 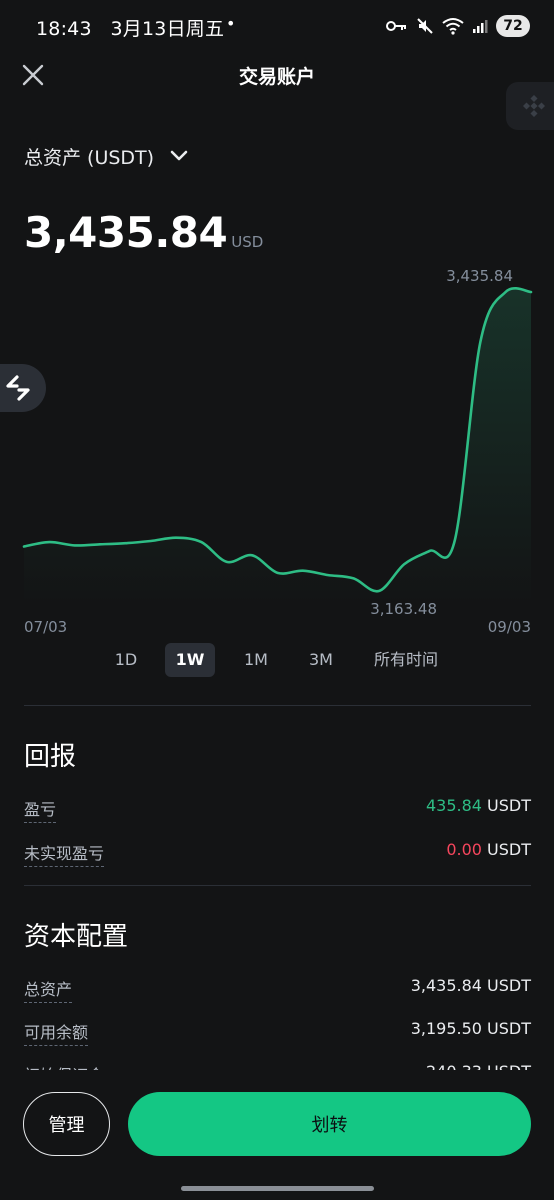 I want to click on available-balance-label: 可用余额, so click(x=56, y=1032).